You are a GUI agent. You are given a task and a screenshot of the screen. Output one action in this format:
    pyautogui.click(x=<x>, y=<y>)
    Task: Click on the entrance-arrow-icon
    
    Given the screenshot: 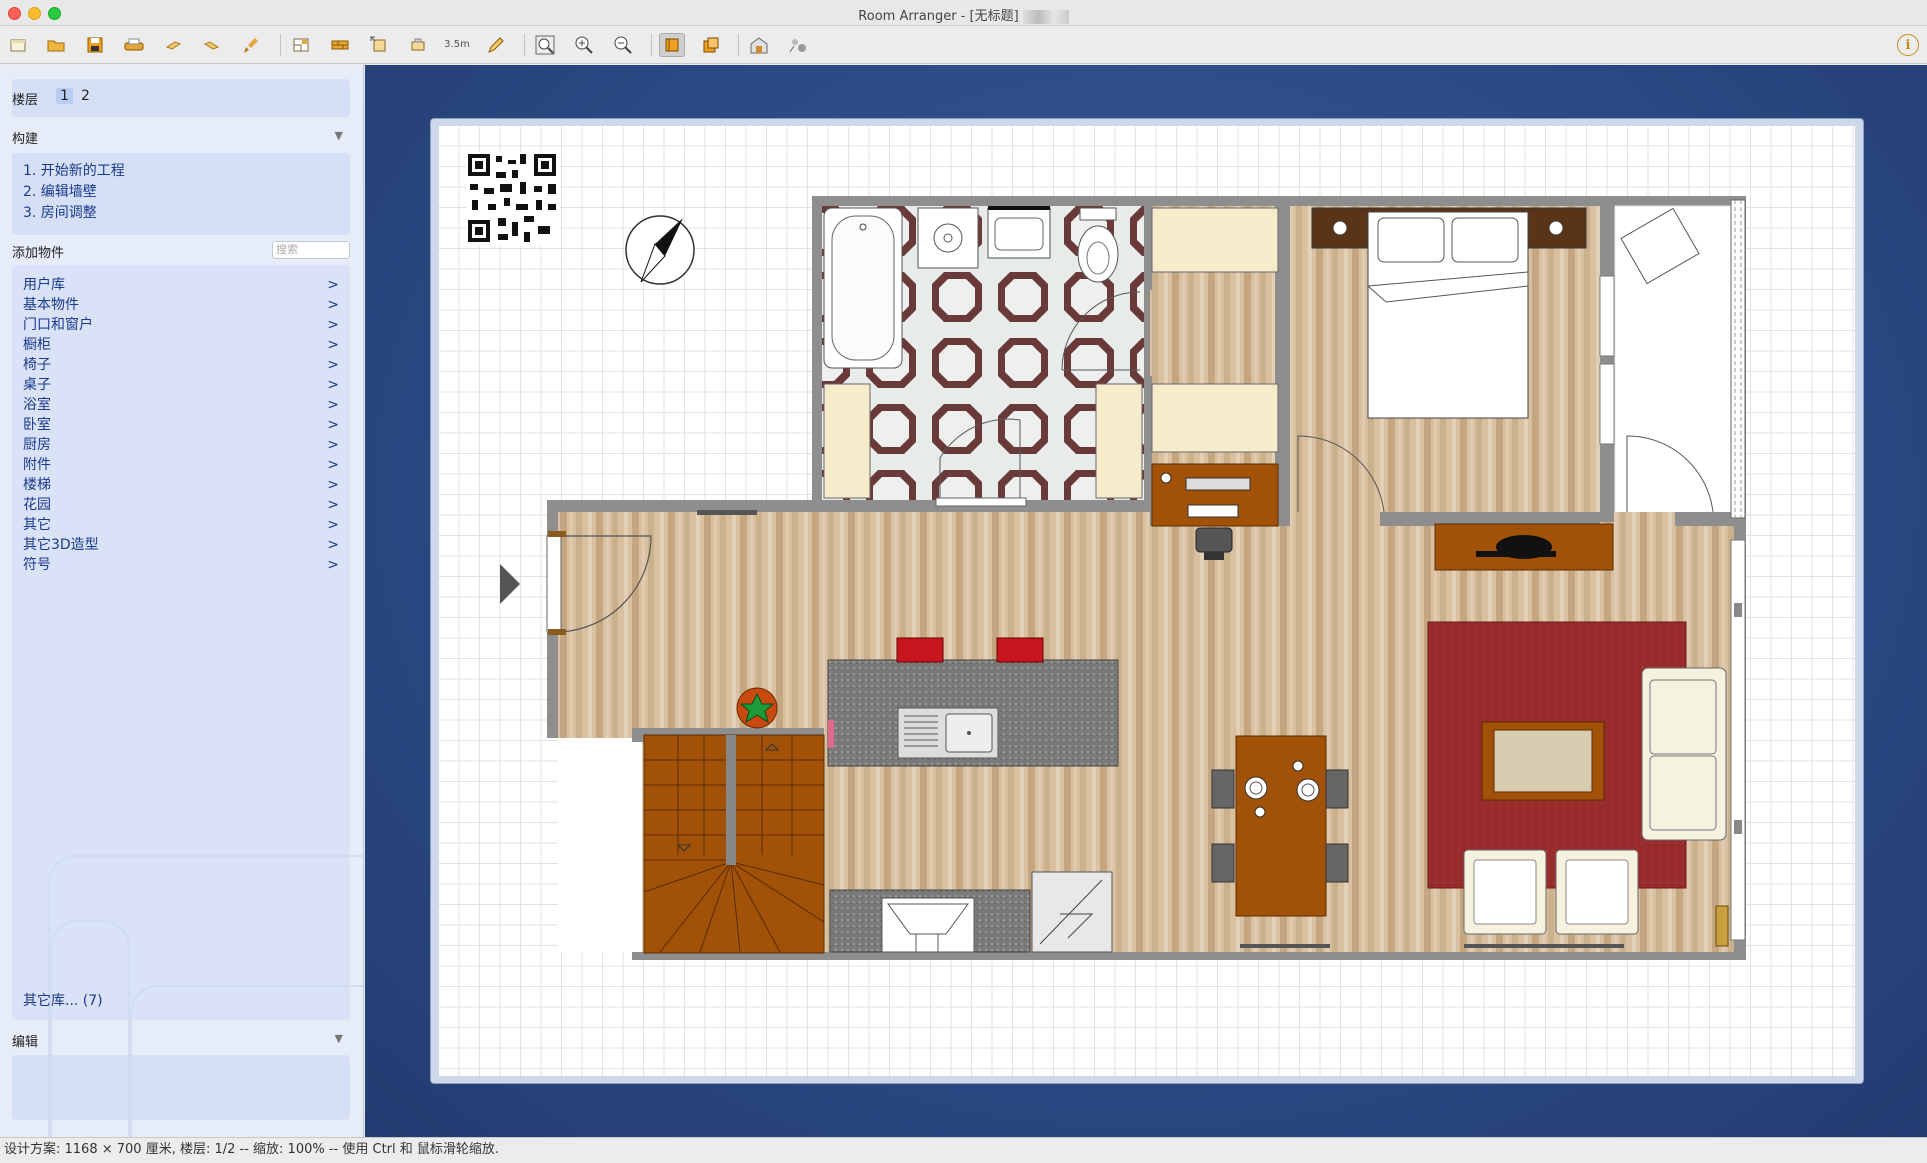 What is the action you would take?
    pyautogui.click(x=510, y=584)
    